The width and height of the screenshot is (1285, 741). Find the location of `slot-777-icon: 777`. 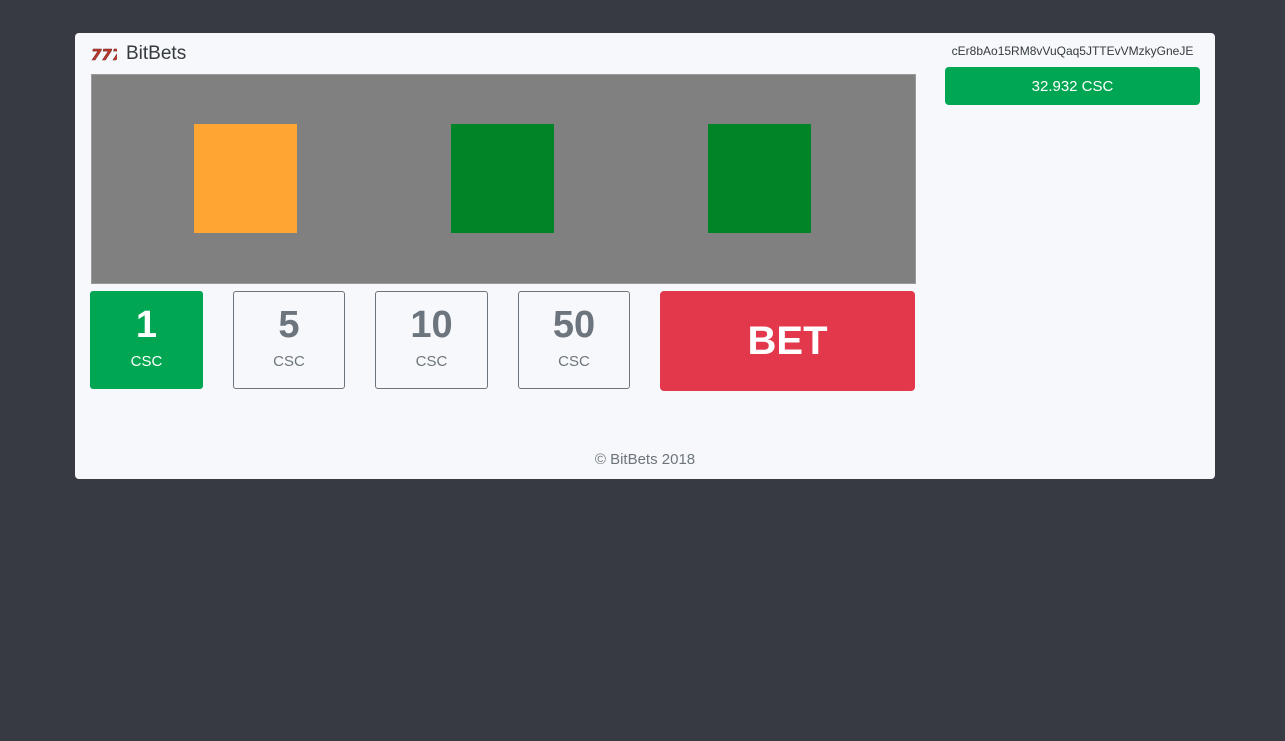

slot-777-icon: 777 is located at coordinates (104, 54).